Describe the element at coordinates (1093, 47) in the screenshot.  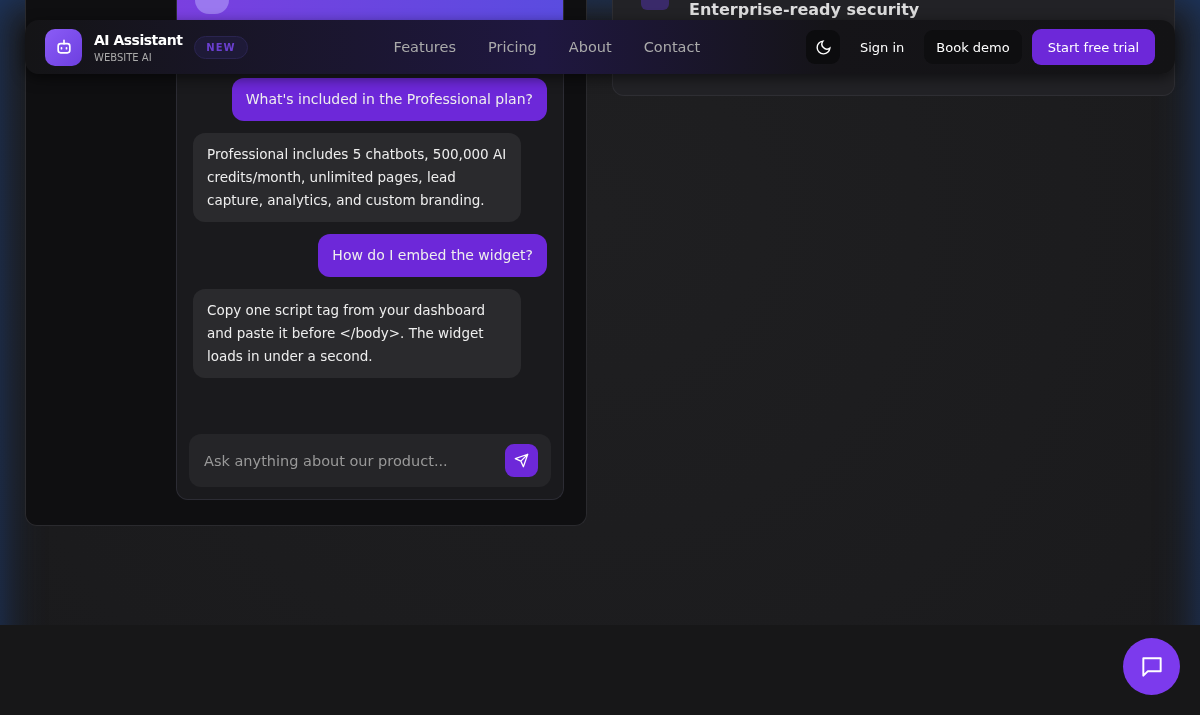
I see `start-trial-button: Start free trial` at that location.